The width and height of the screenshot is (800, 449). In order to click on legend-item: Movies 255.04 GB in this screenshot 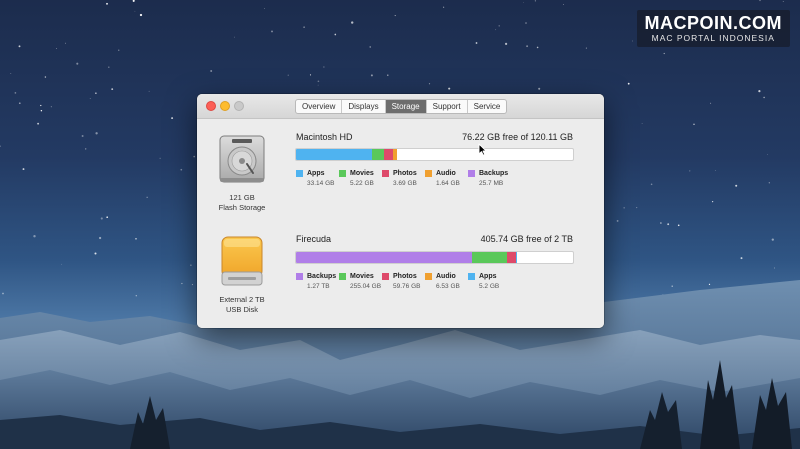, I will do `click(360, 281)`.